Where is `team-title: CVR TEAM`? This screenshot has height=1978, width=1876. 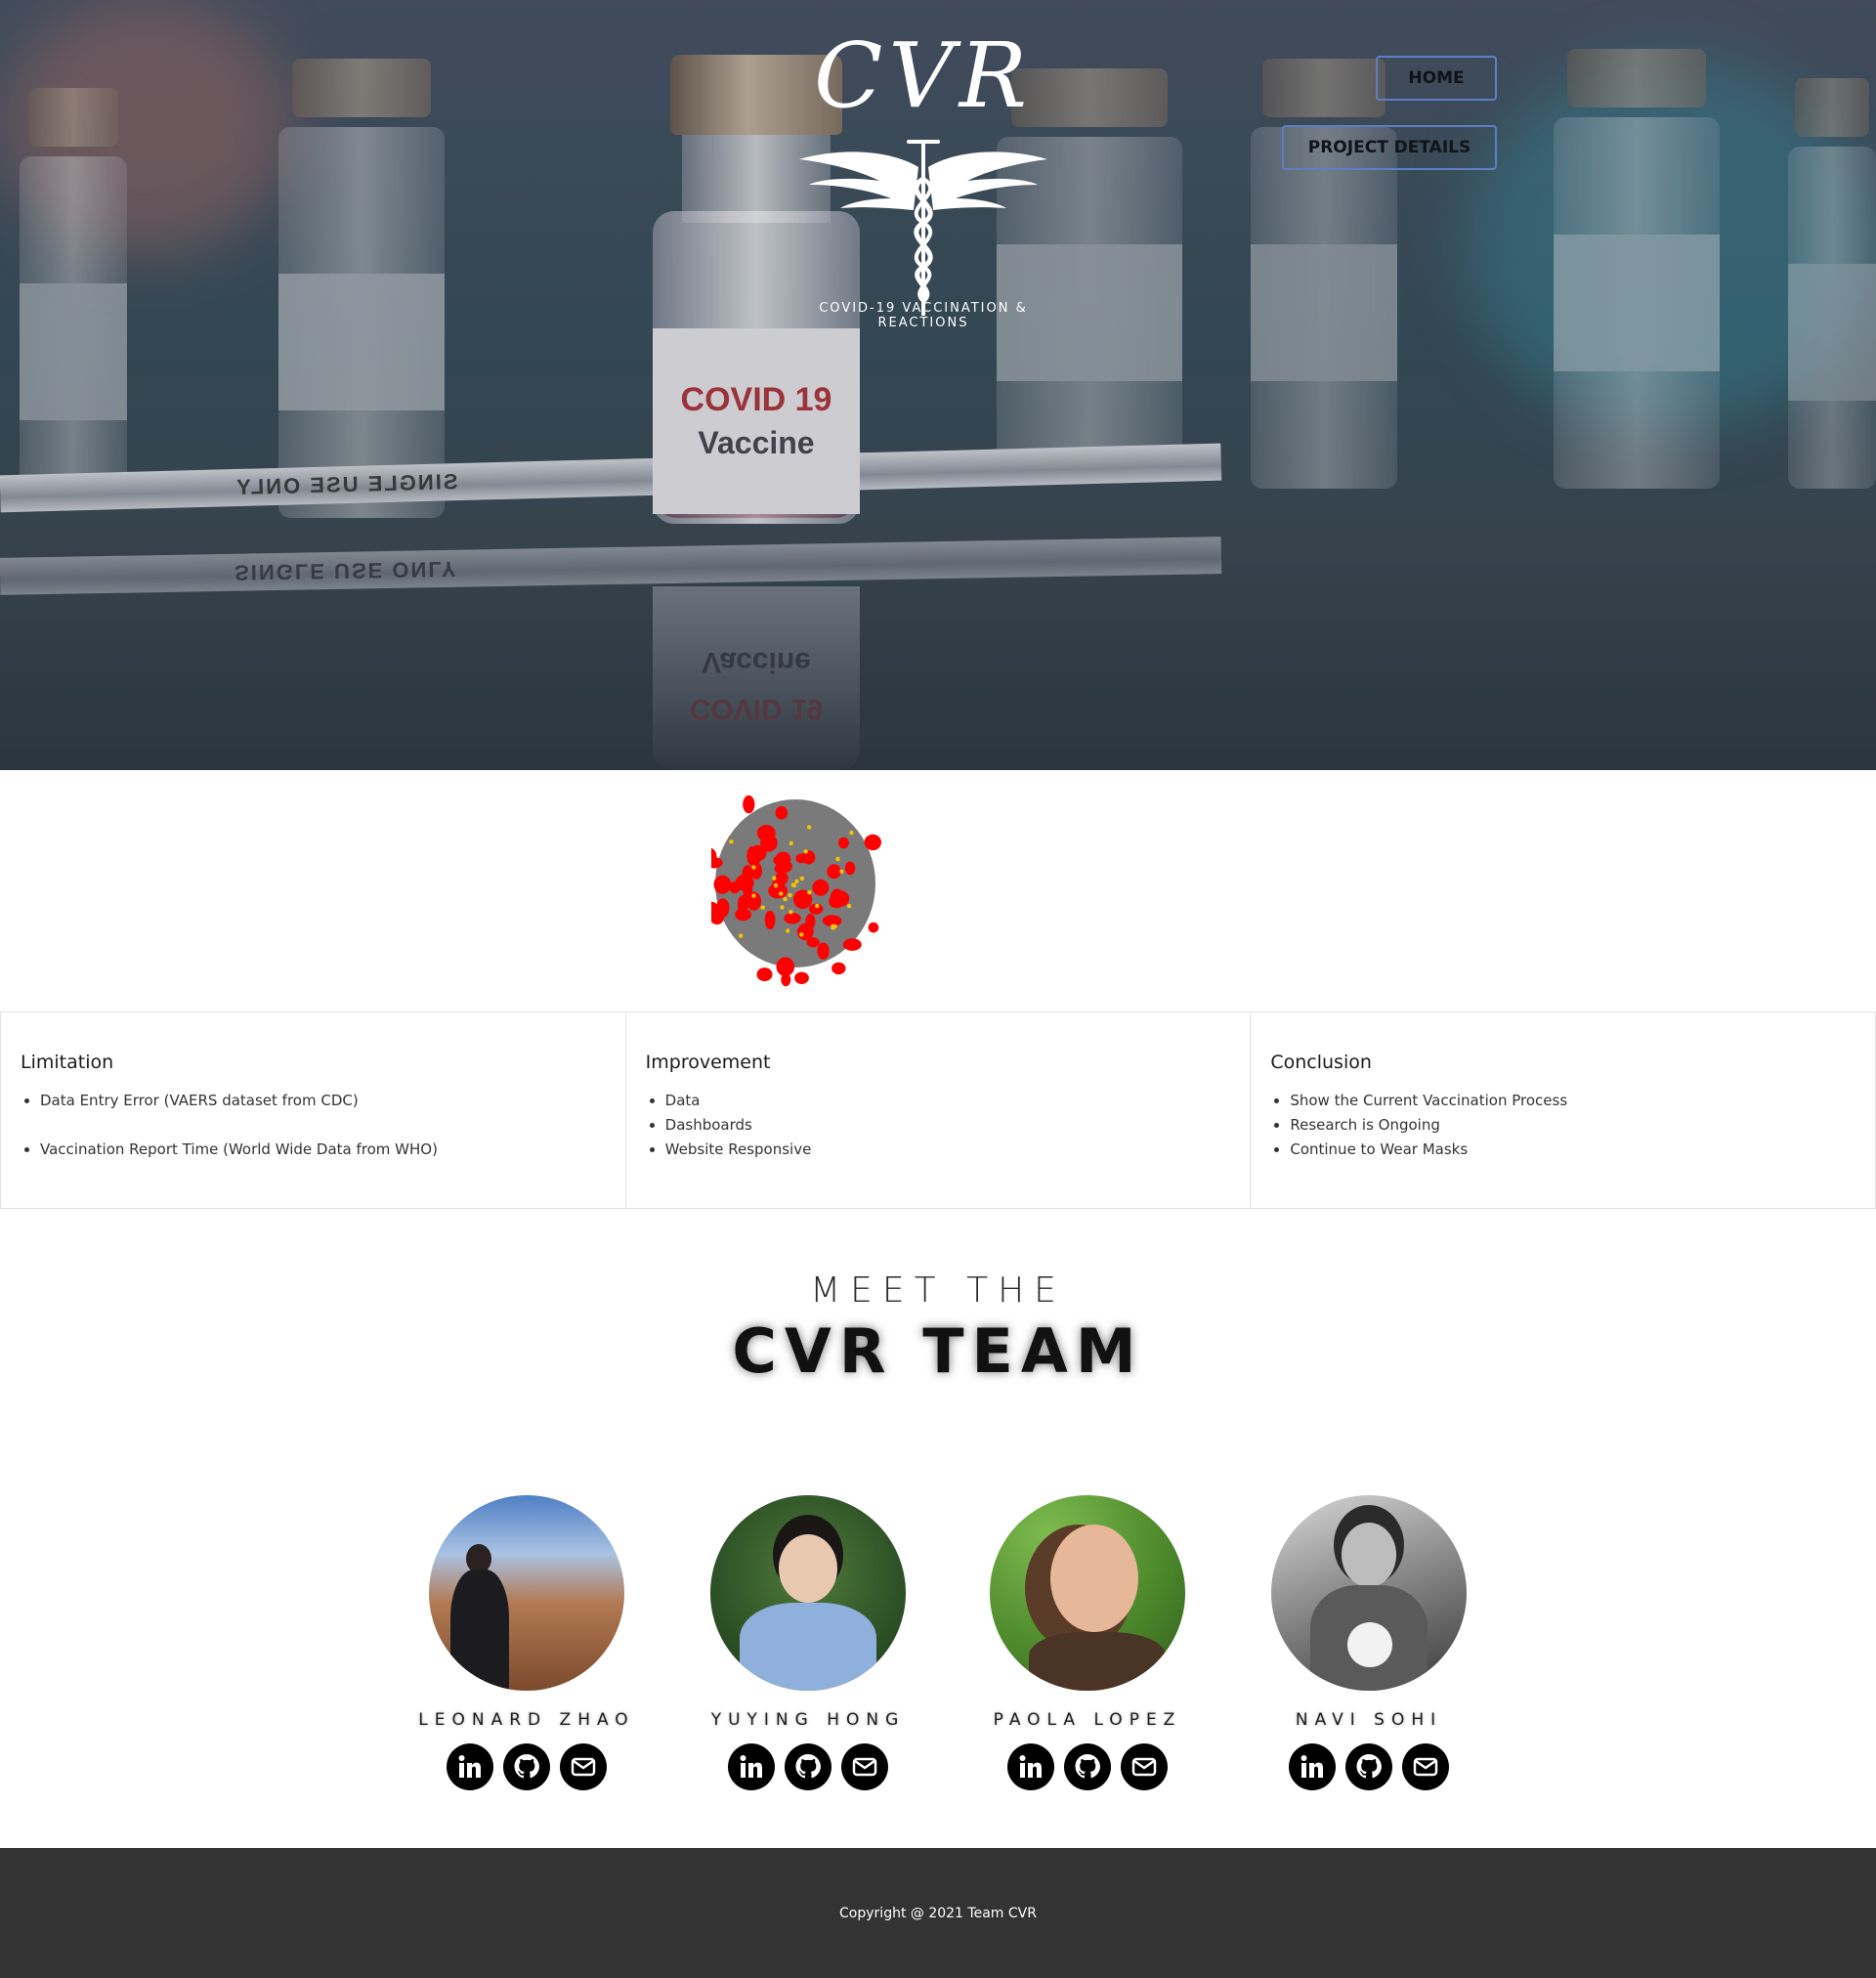 team-title: CVR TEAM is located at coordinates (938, 1351).